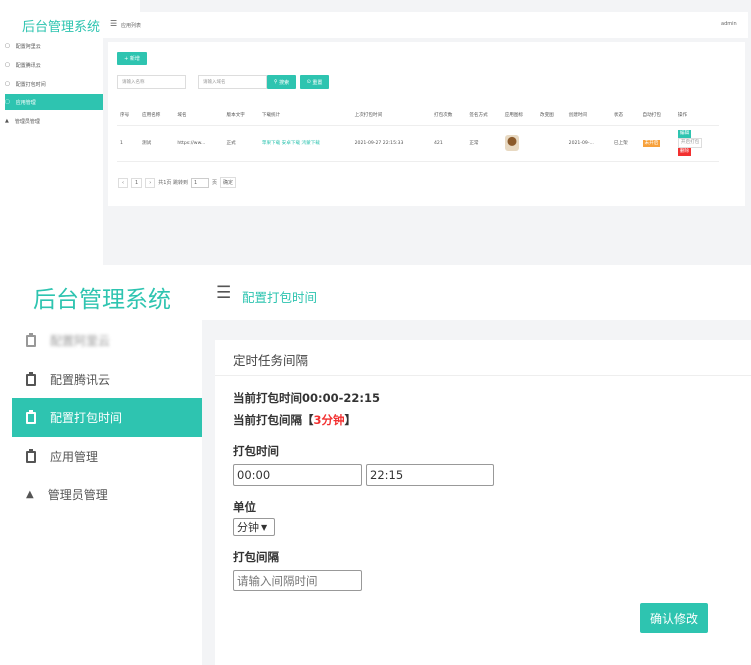  Describe the element at coordinates (137, 182) in the screenshot. I see `page-1-button: 1` at that location.